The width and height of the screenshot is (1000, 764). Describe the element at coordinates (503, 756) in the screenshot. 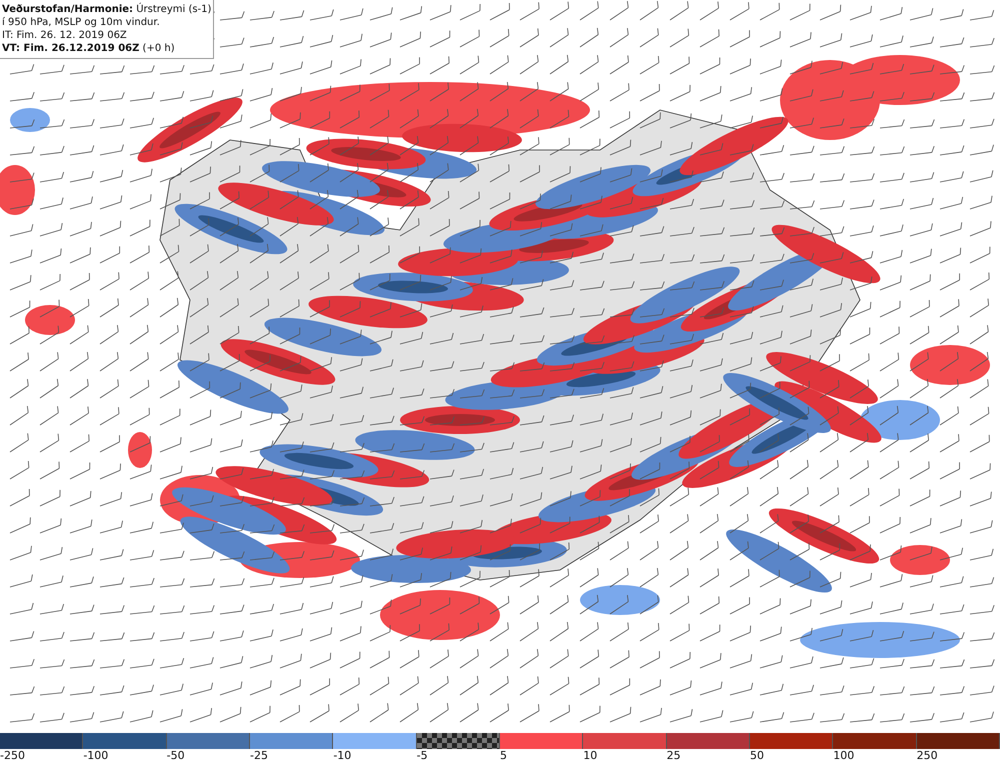

I see `legend-label: 5` at that location.